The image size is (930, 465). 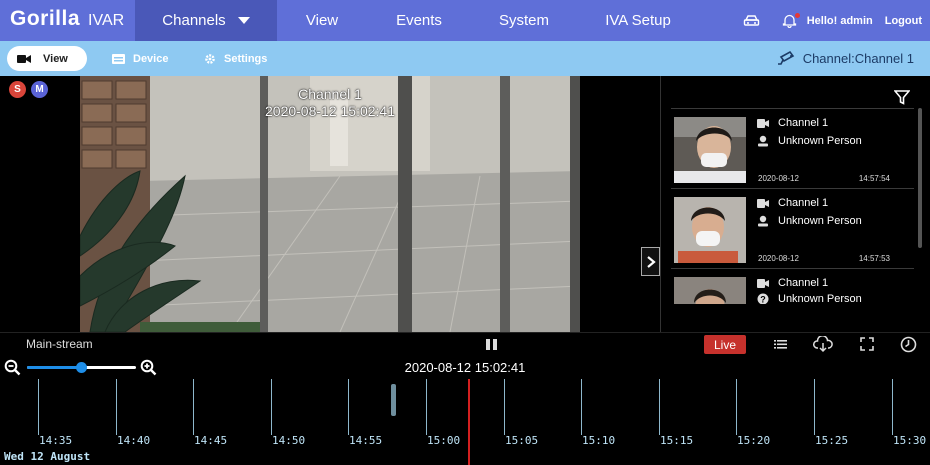 I want to click on timeline-header: 2020-08-12 15:02:41, so click(x=465, y=367).